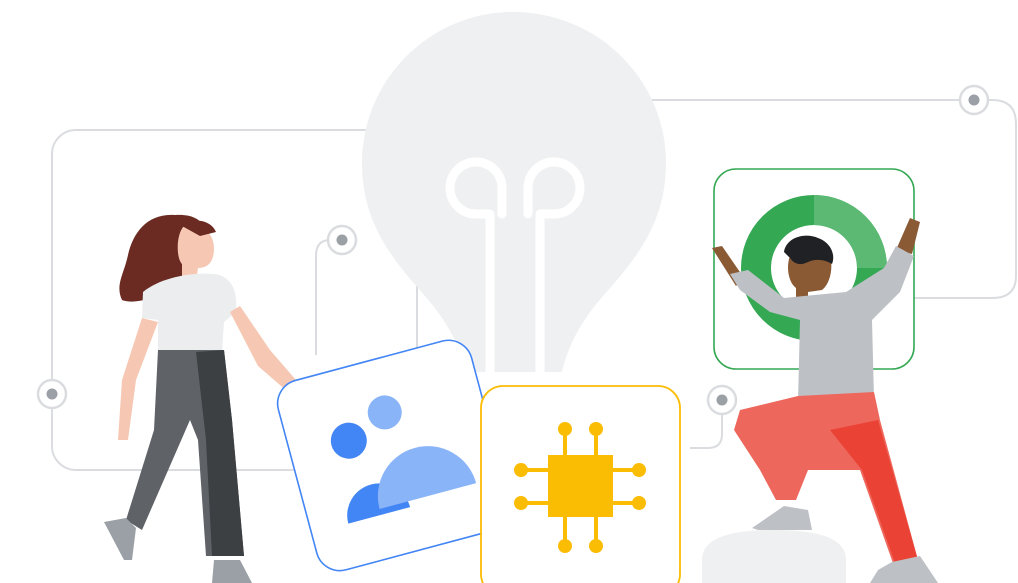 The height and width of the screenshot is (583, 1018). Describe the element at coordinates (232, 571) in the screenshot. I see `woman-shoe-right` at that location.